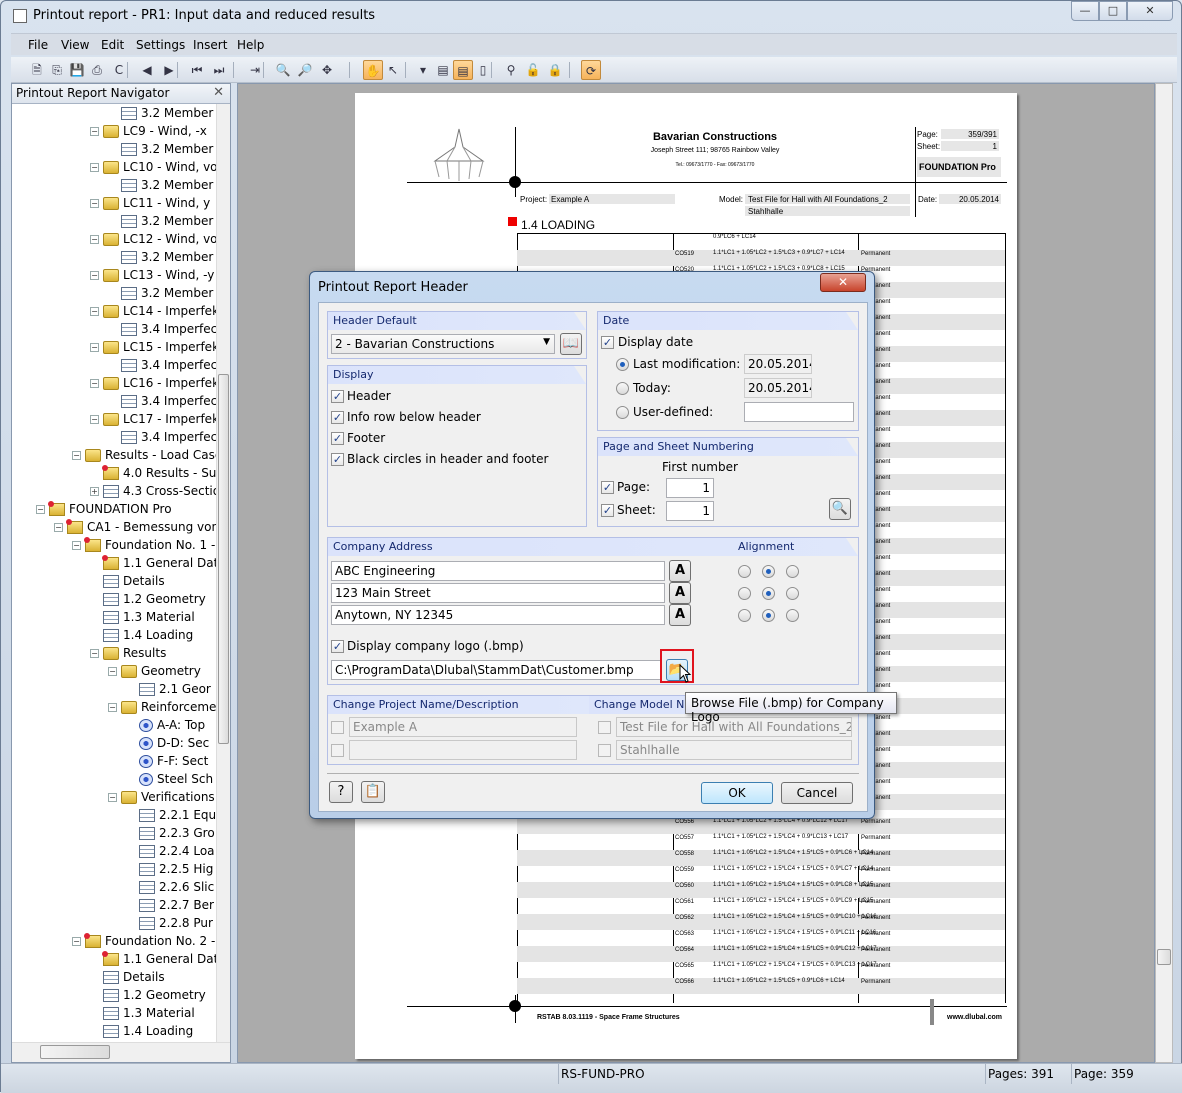 This screenshot has height=1093, width=1182. Describe the element at coordinates (169, 70) in the screenshot. I see `next-page-button: ▶` at that location.